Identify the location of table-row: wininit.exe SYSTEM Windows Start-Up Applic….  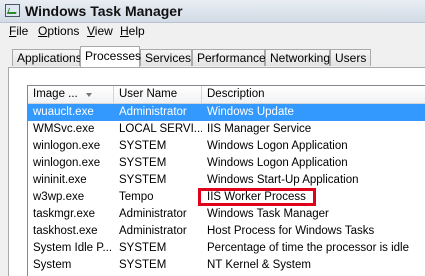
(226, 180).